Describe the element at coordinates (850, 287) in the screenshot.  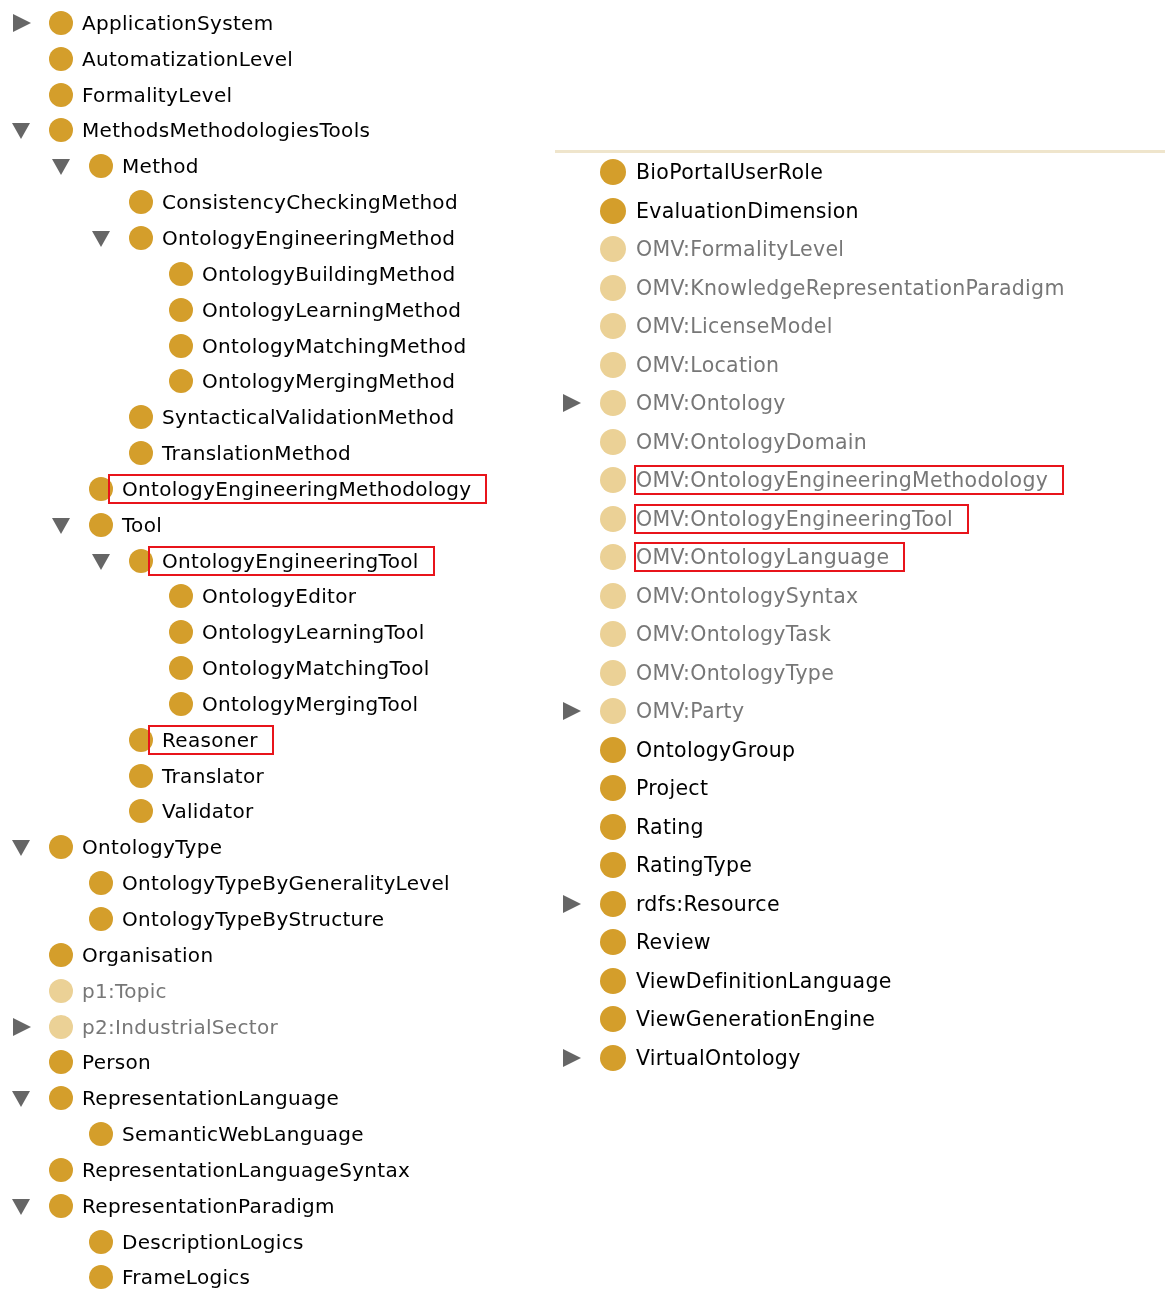
I see `class-name: OMV:KnowledgeRepresentationParadigm` at that location.